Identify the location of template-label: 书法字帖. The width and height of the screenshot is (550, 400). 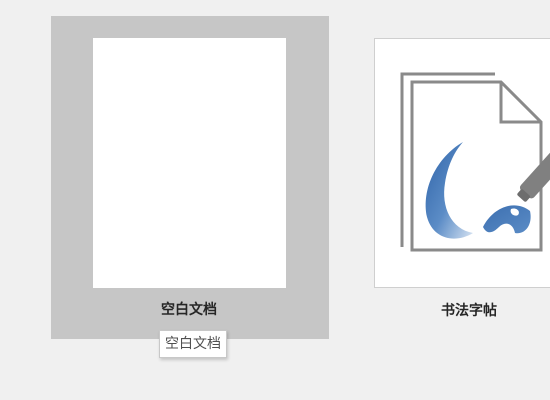
(469, 311).